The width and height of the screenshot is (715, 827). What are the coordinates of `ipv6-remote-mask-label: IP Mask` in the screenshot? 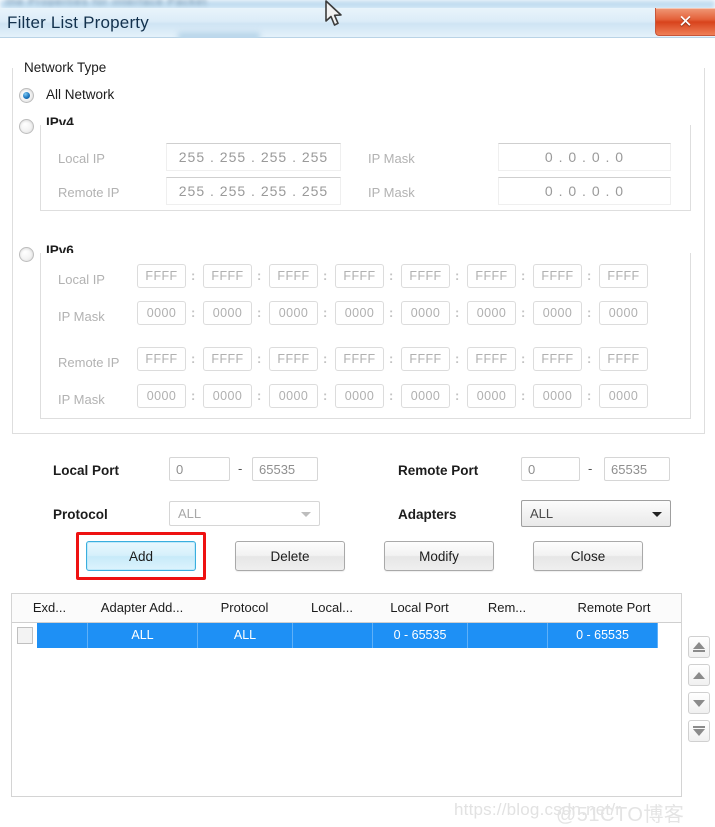 It's located at (81, 399).